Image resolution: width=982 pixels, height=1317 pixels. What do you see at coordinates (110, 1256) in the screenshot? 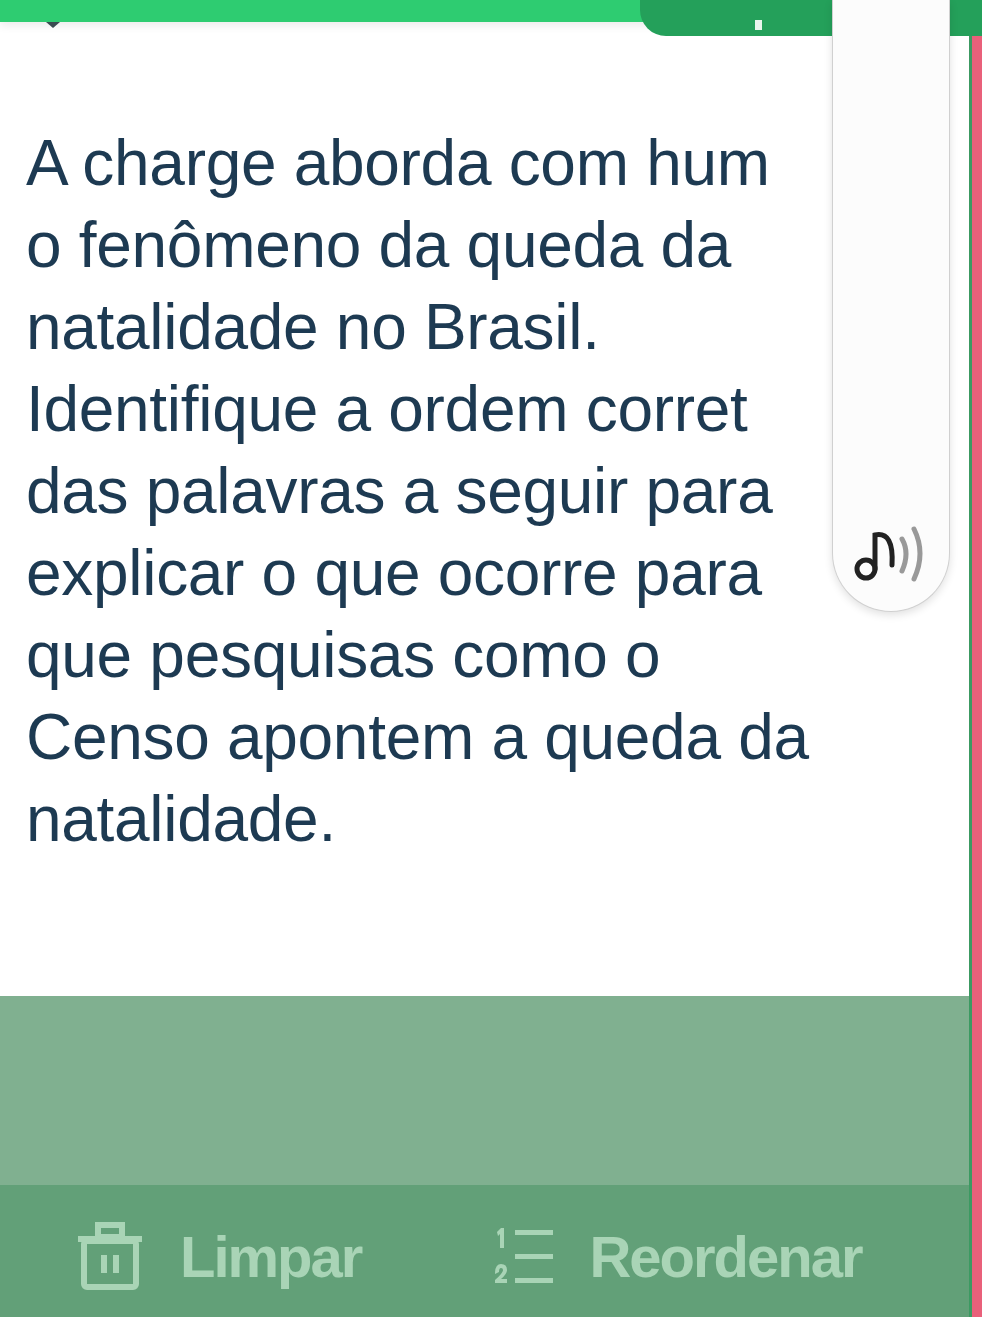
I see `trash-icon` at bounding box center [110, 1256].